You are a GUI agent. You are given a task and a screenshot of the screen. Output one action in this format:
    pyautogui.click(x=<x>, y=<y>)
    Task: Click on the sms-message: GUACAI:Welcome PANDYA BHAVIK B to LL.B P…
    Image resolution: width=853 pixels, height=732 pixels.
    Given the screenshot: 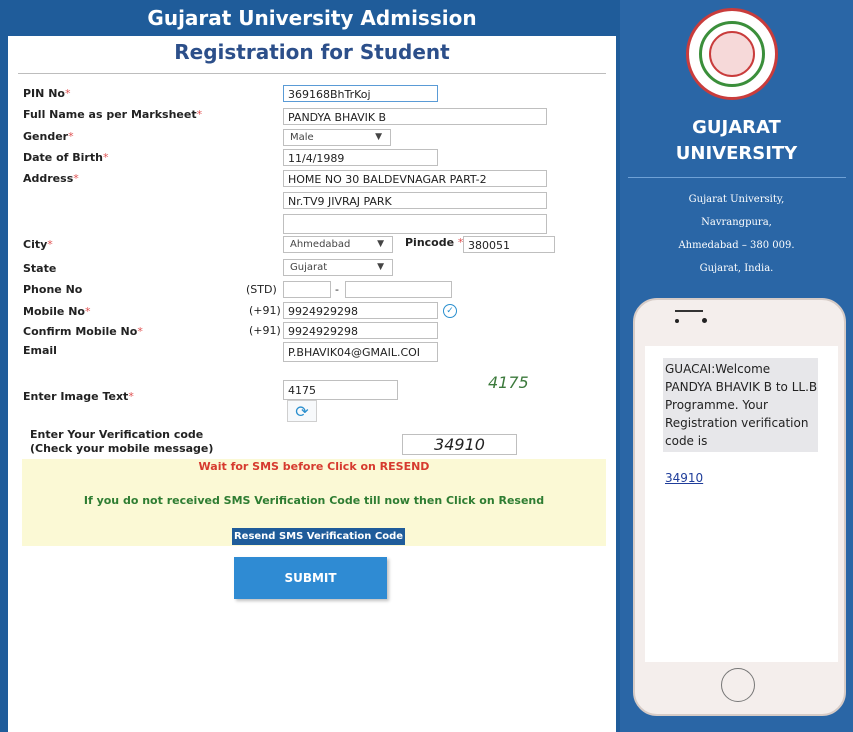 What is the action you would take?
    pyautogui.click(x=741, y=405)
    